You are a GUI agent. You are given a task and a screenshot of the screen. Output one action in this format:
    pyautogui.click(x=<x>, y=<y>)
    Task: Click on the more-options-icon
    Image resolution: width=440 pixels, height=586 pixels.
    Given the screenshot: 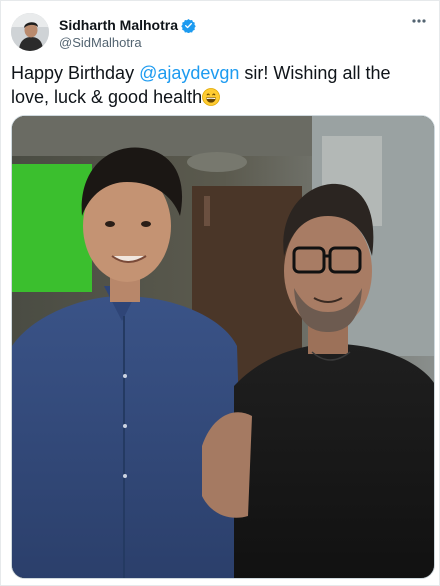 What is the action you would take?
    pyautogui.click(x=419, y=21)
    